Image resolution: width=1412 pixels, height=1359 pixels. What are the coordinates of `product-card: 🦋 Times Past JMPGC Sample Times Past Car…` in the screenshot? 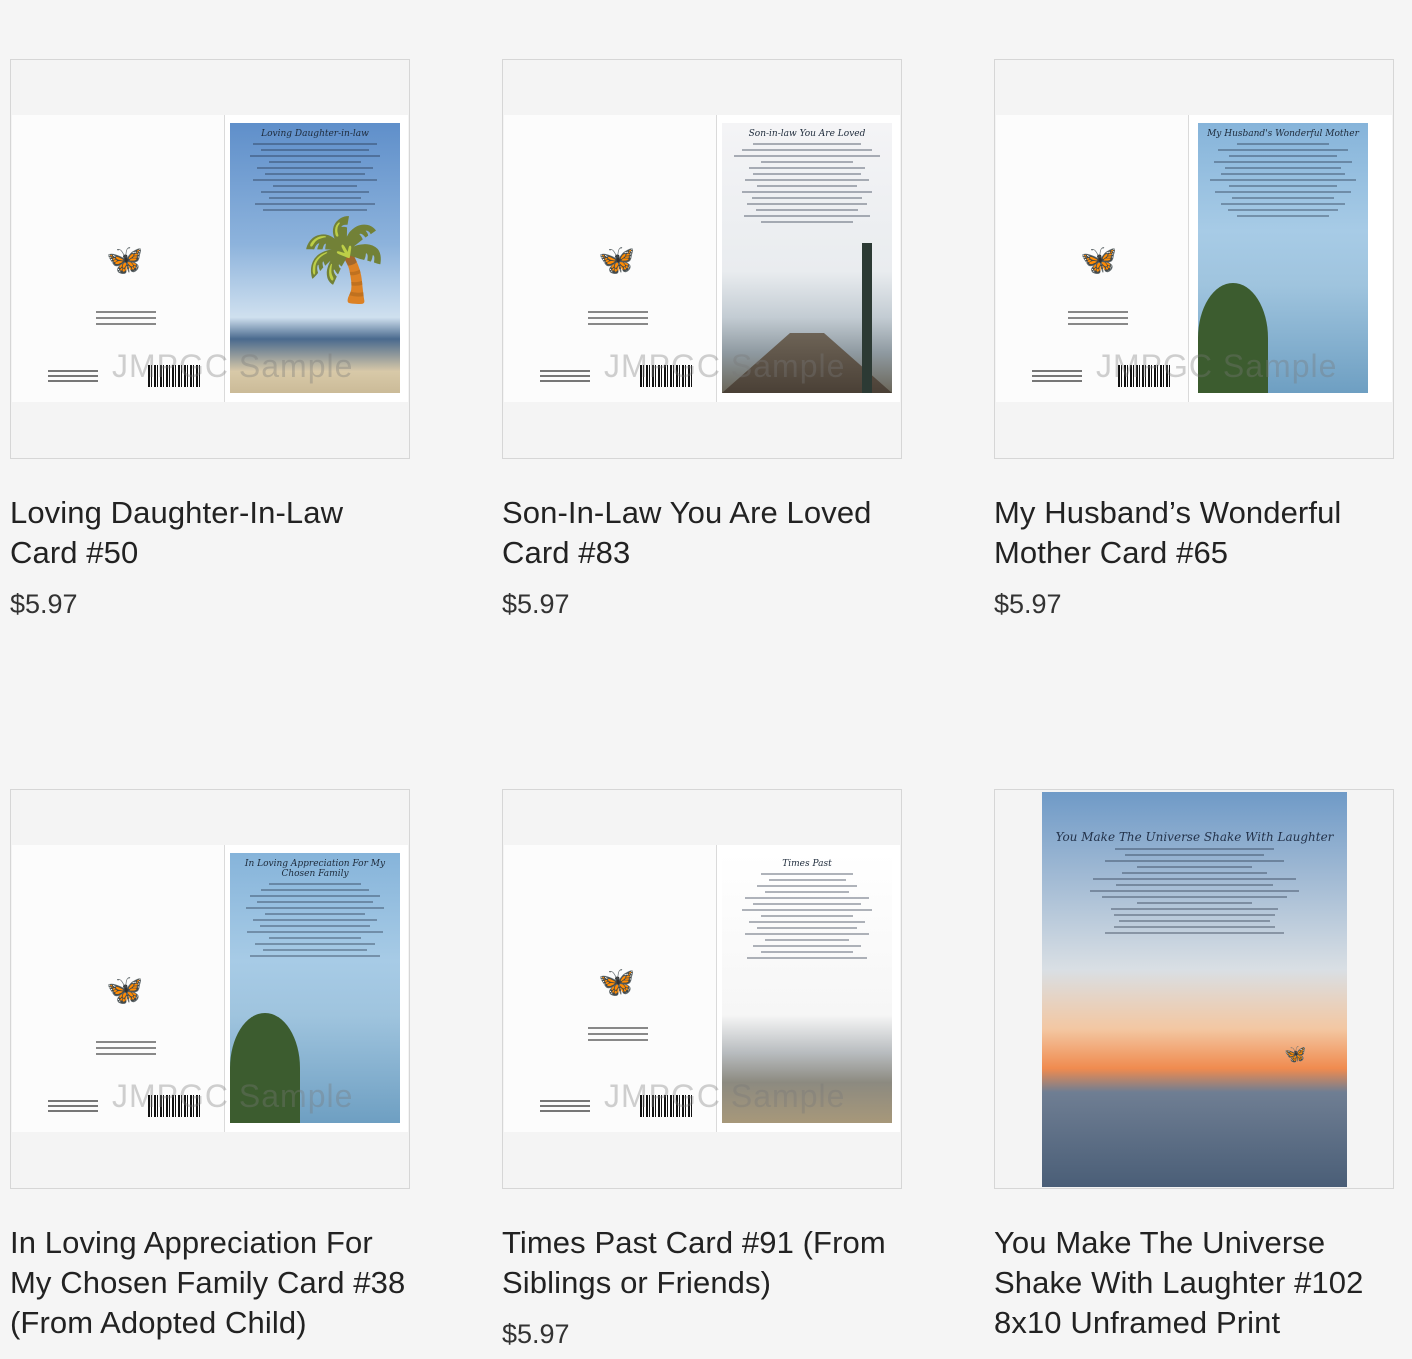 It's located at (702, 1069).